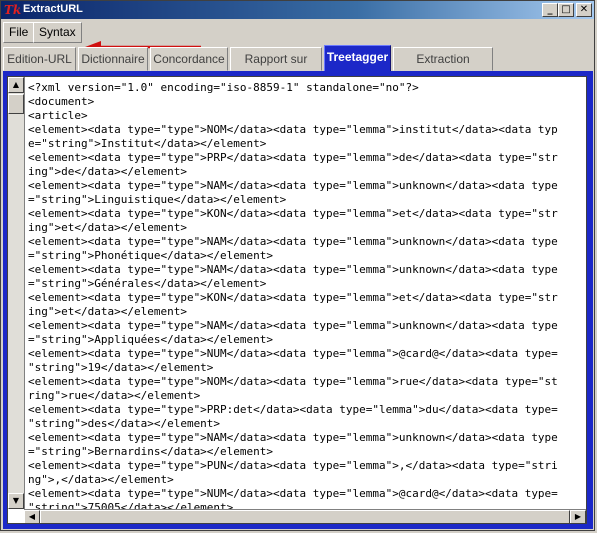 This screenshot has width=597, height=533. I want to click on tab-edition-url: Edition-URL, so click(39, 59).